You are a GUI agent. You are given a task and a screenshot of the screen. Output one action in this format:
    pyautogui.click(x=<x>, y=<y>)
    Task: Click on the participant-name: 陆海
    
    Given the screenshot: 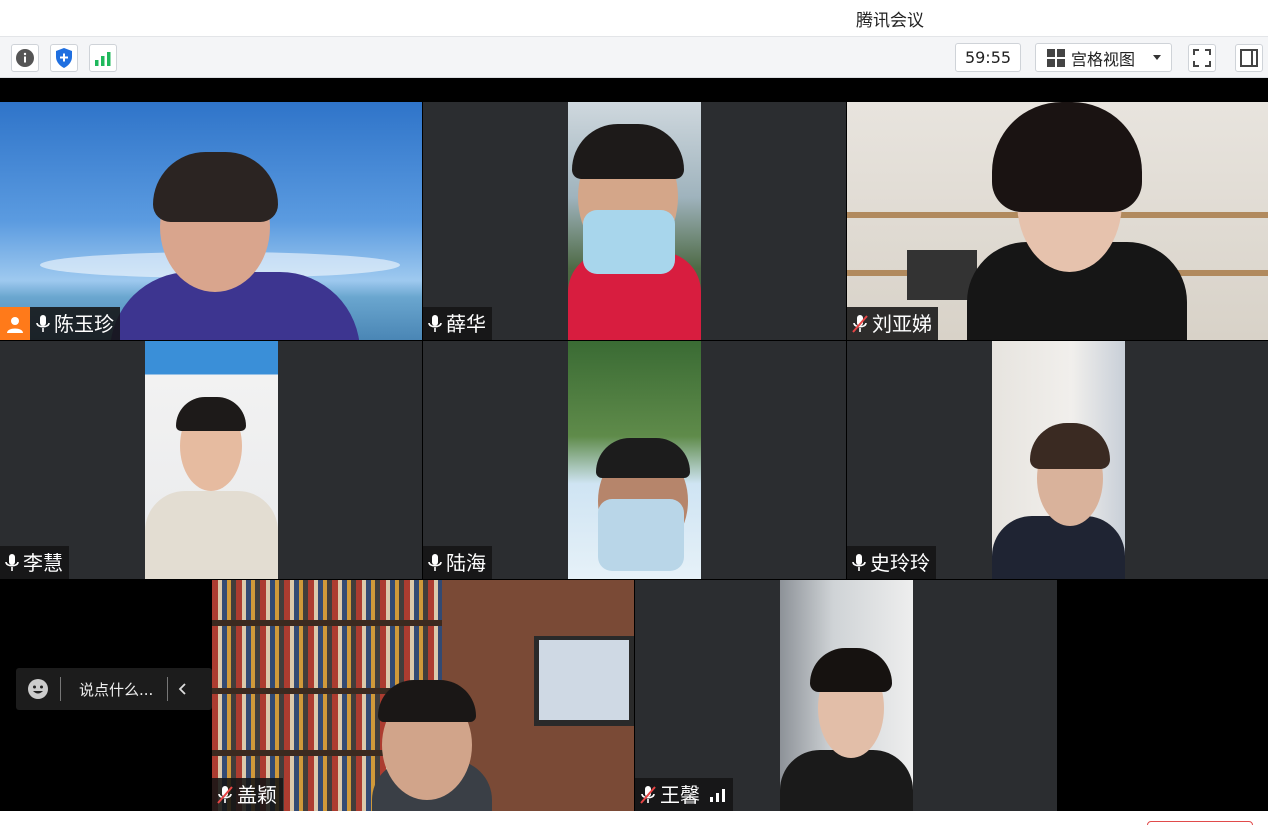 What is the action you would take?
    pyautogui.click(x=466, y=562)
    